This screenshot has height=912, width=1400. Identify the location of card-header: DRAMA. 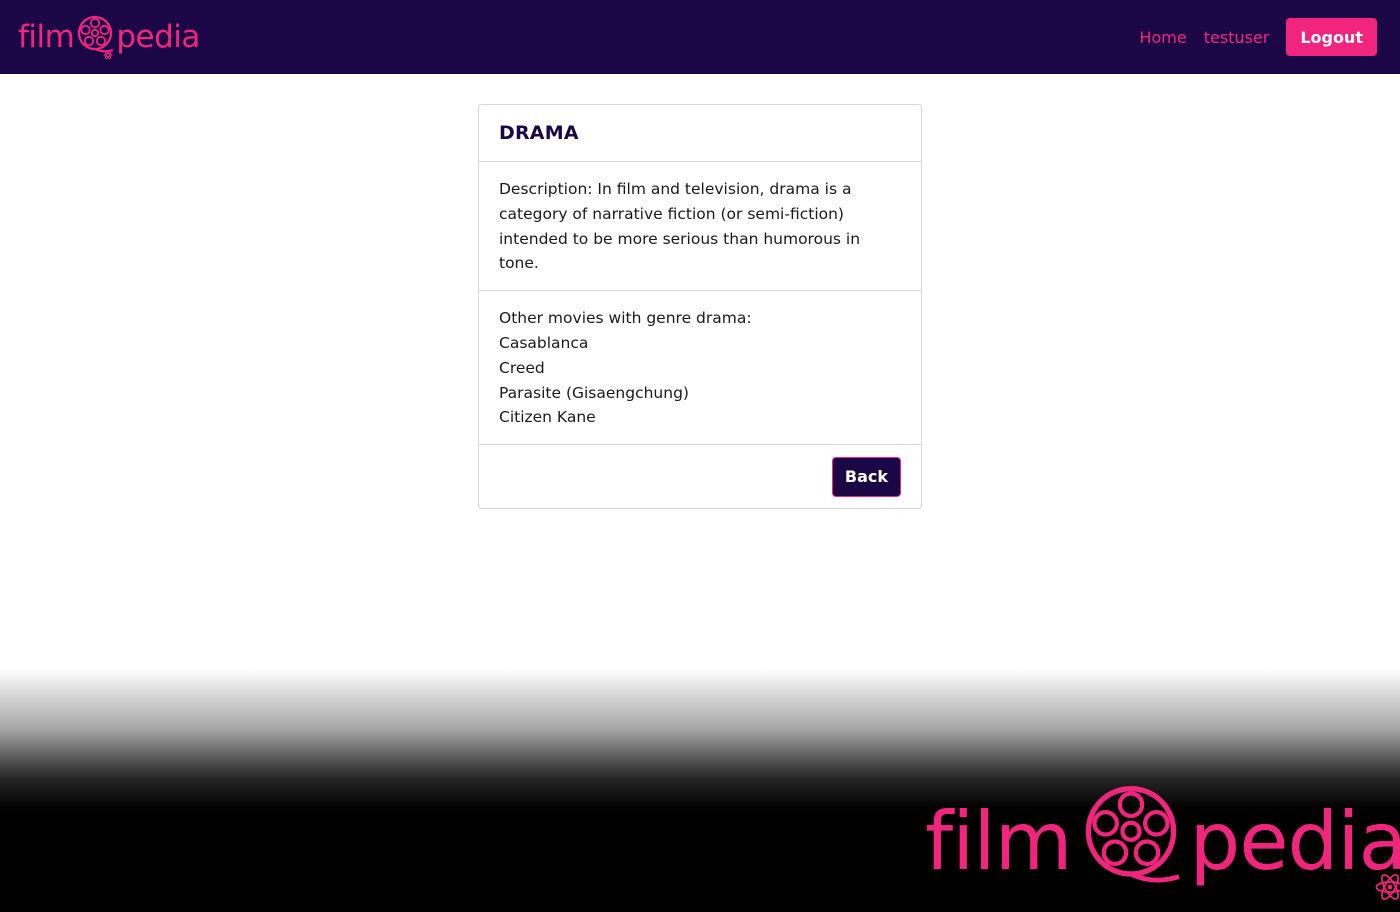
(700, 133).